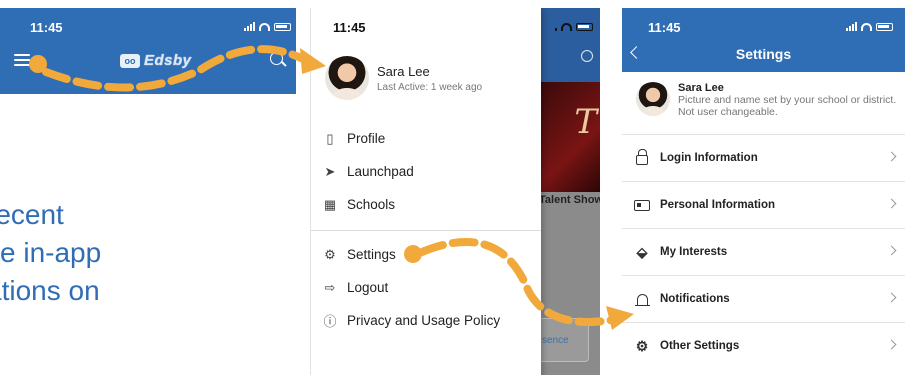 The image size is (905, 375). Describe the element at coordinates (570, 45) in the screenshot. I see `background-header` at that location.